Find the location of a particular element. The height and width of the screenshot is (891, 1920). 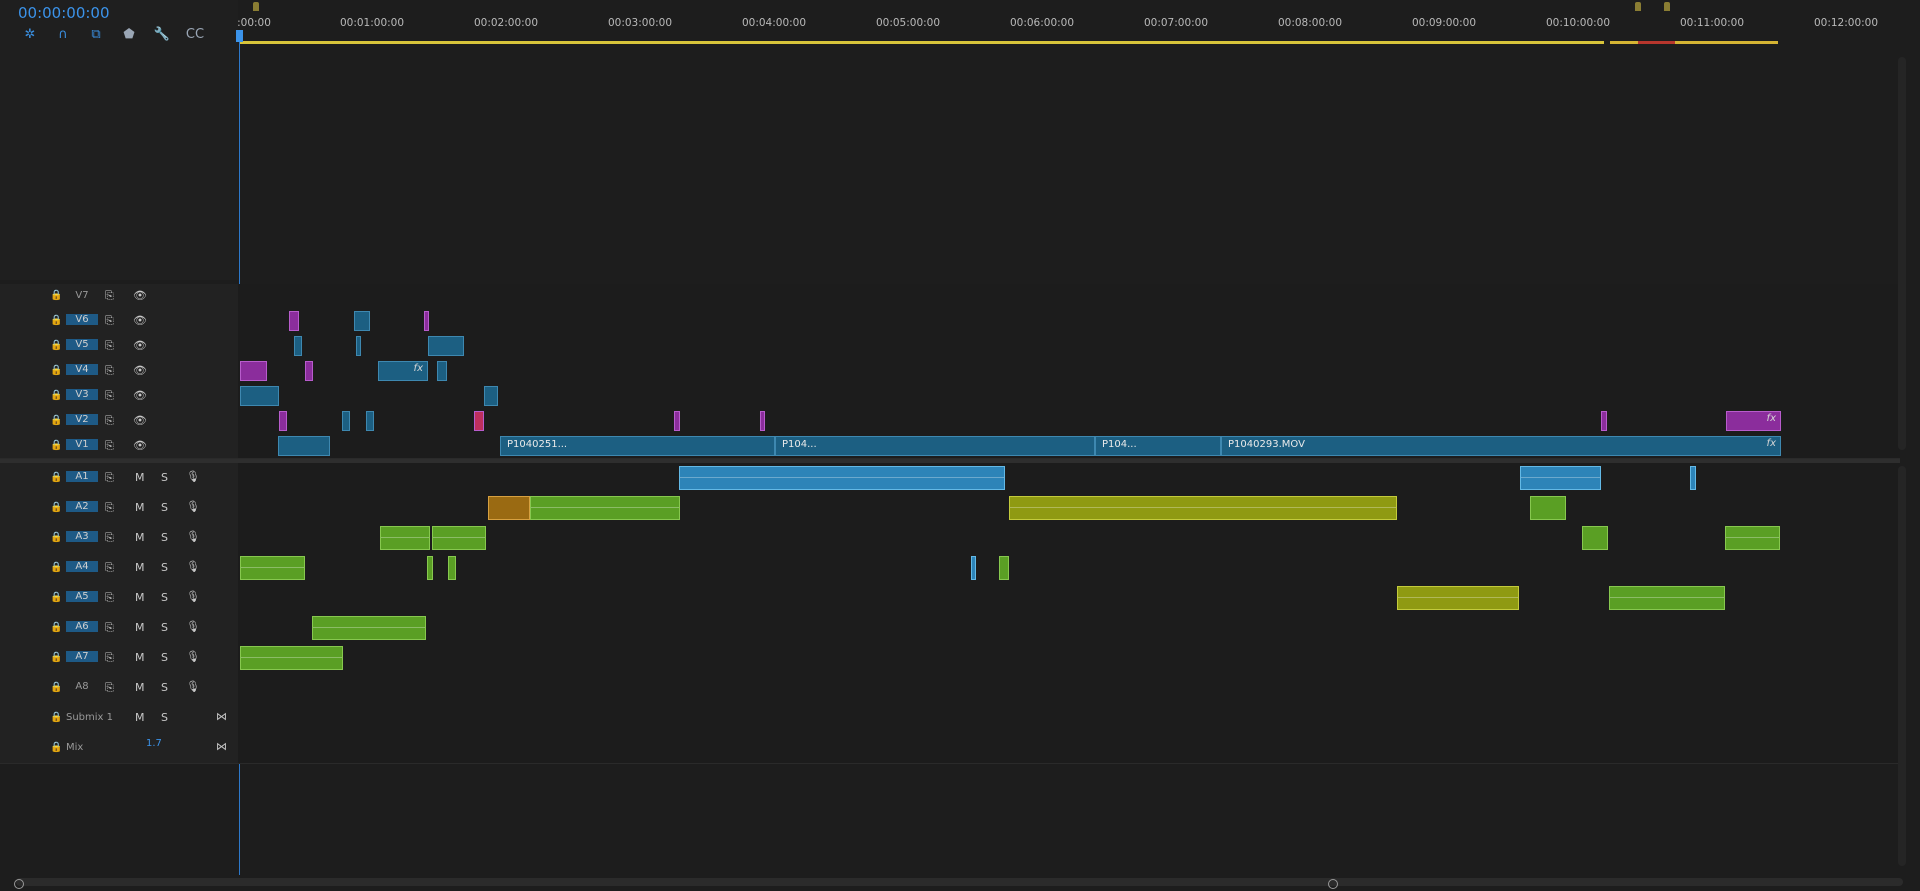

marker-icon: ⬟ is located at coordinates (129, 34).